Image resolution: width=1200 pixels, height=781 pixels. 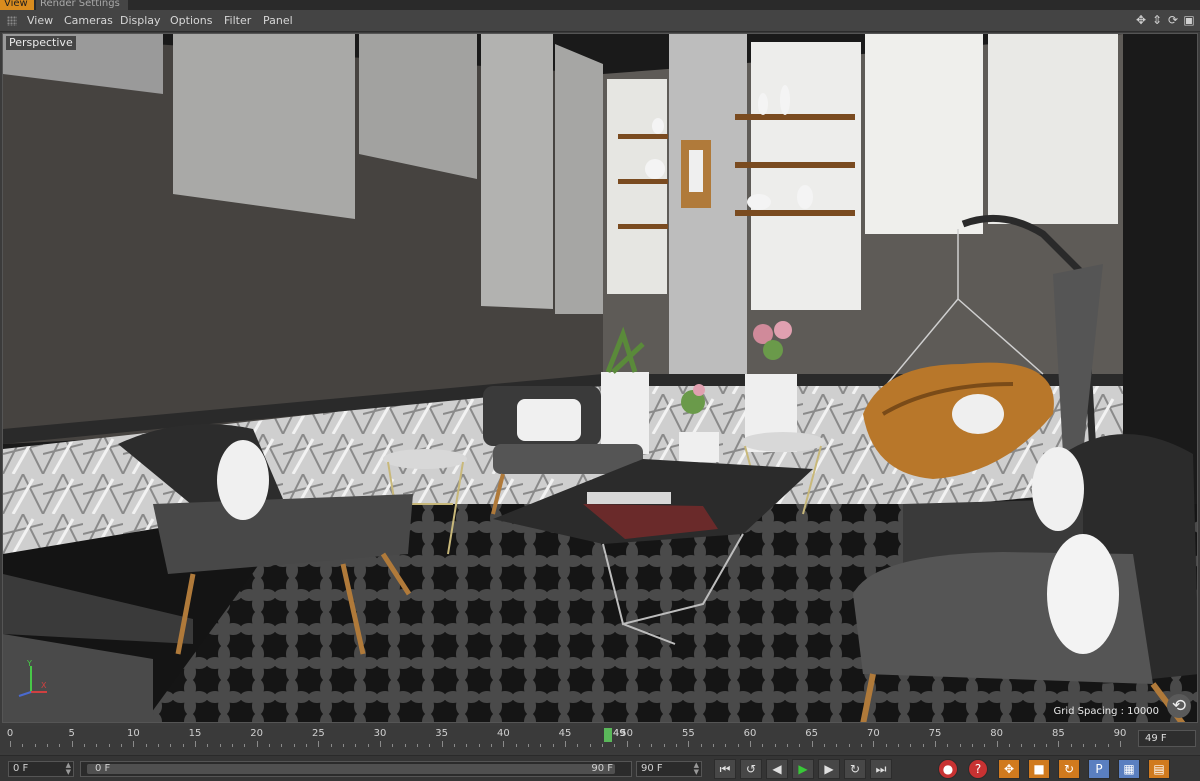 I want to click on grid-spacing-readout: Grid Spacing : 10000, so click(x=1106, y=711).